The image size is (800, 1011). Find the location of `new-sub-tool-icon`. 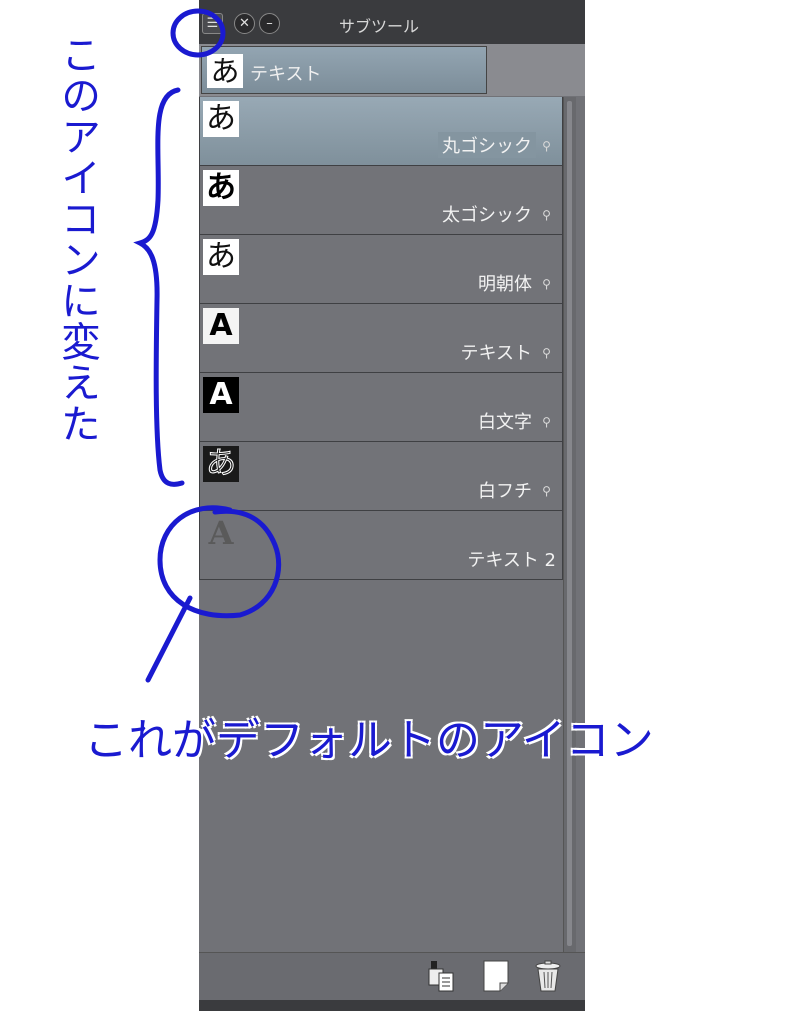

new-sub-tool-icon is located at coordinates (496, 976).